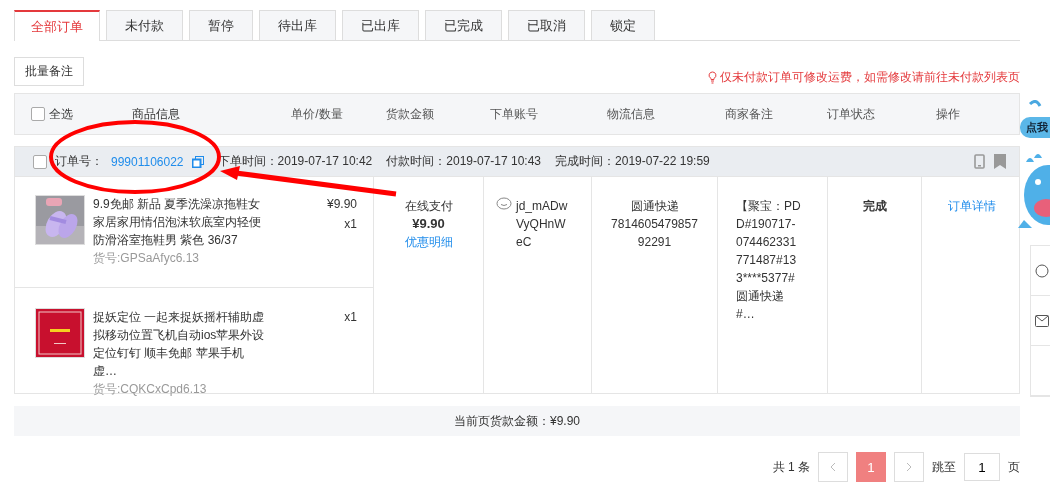  I want to click on order-detail-link: 订单详情, so click(971, 206).